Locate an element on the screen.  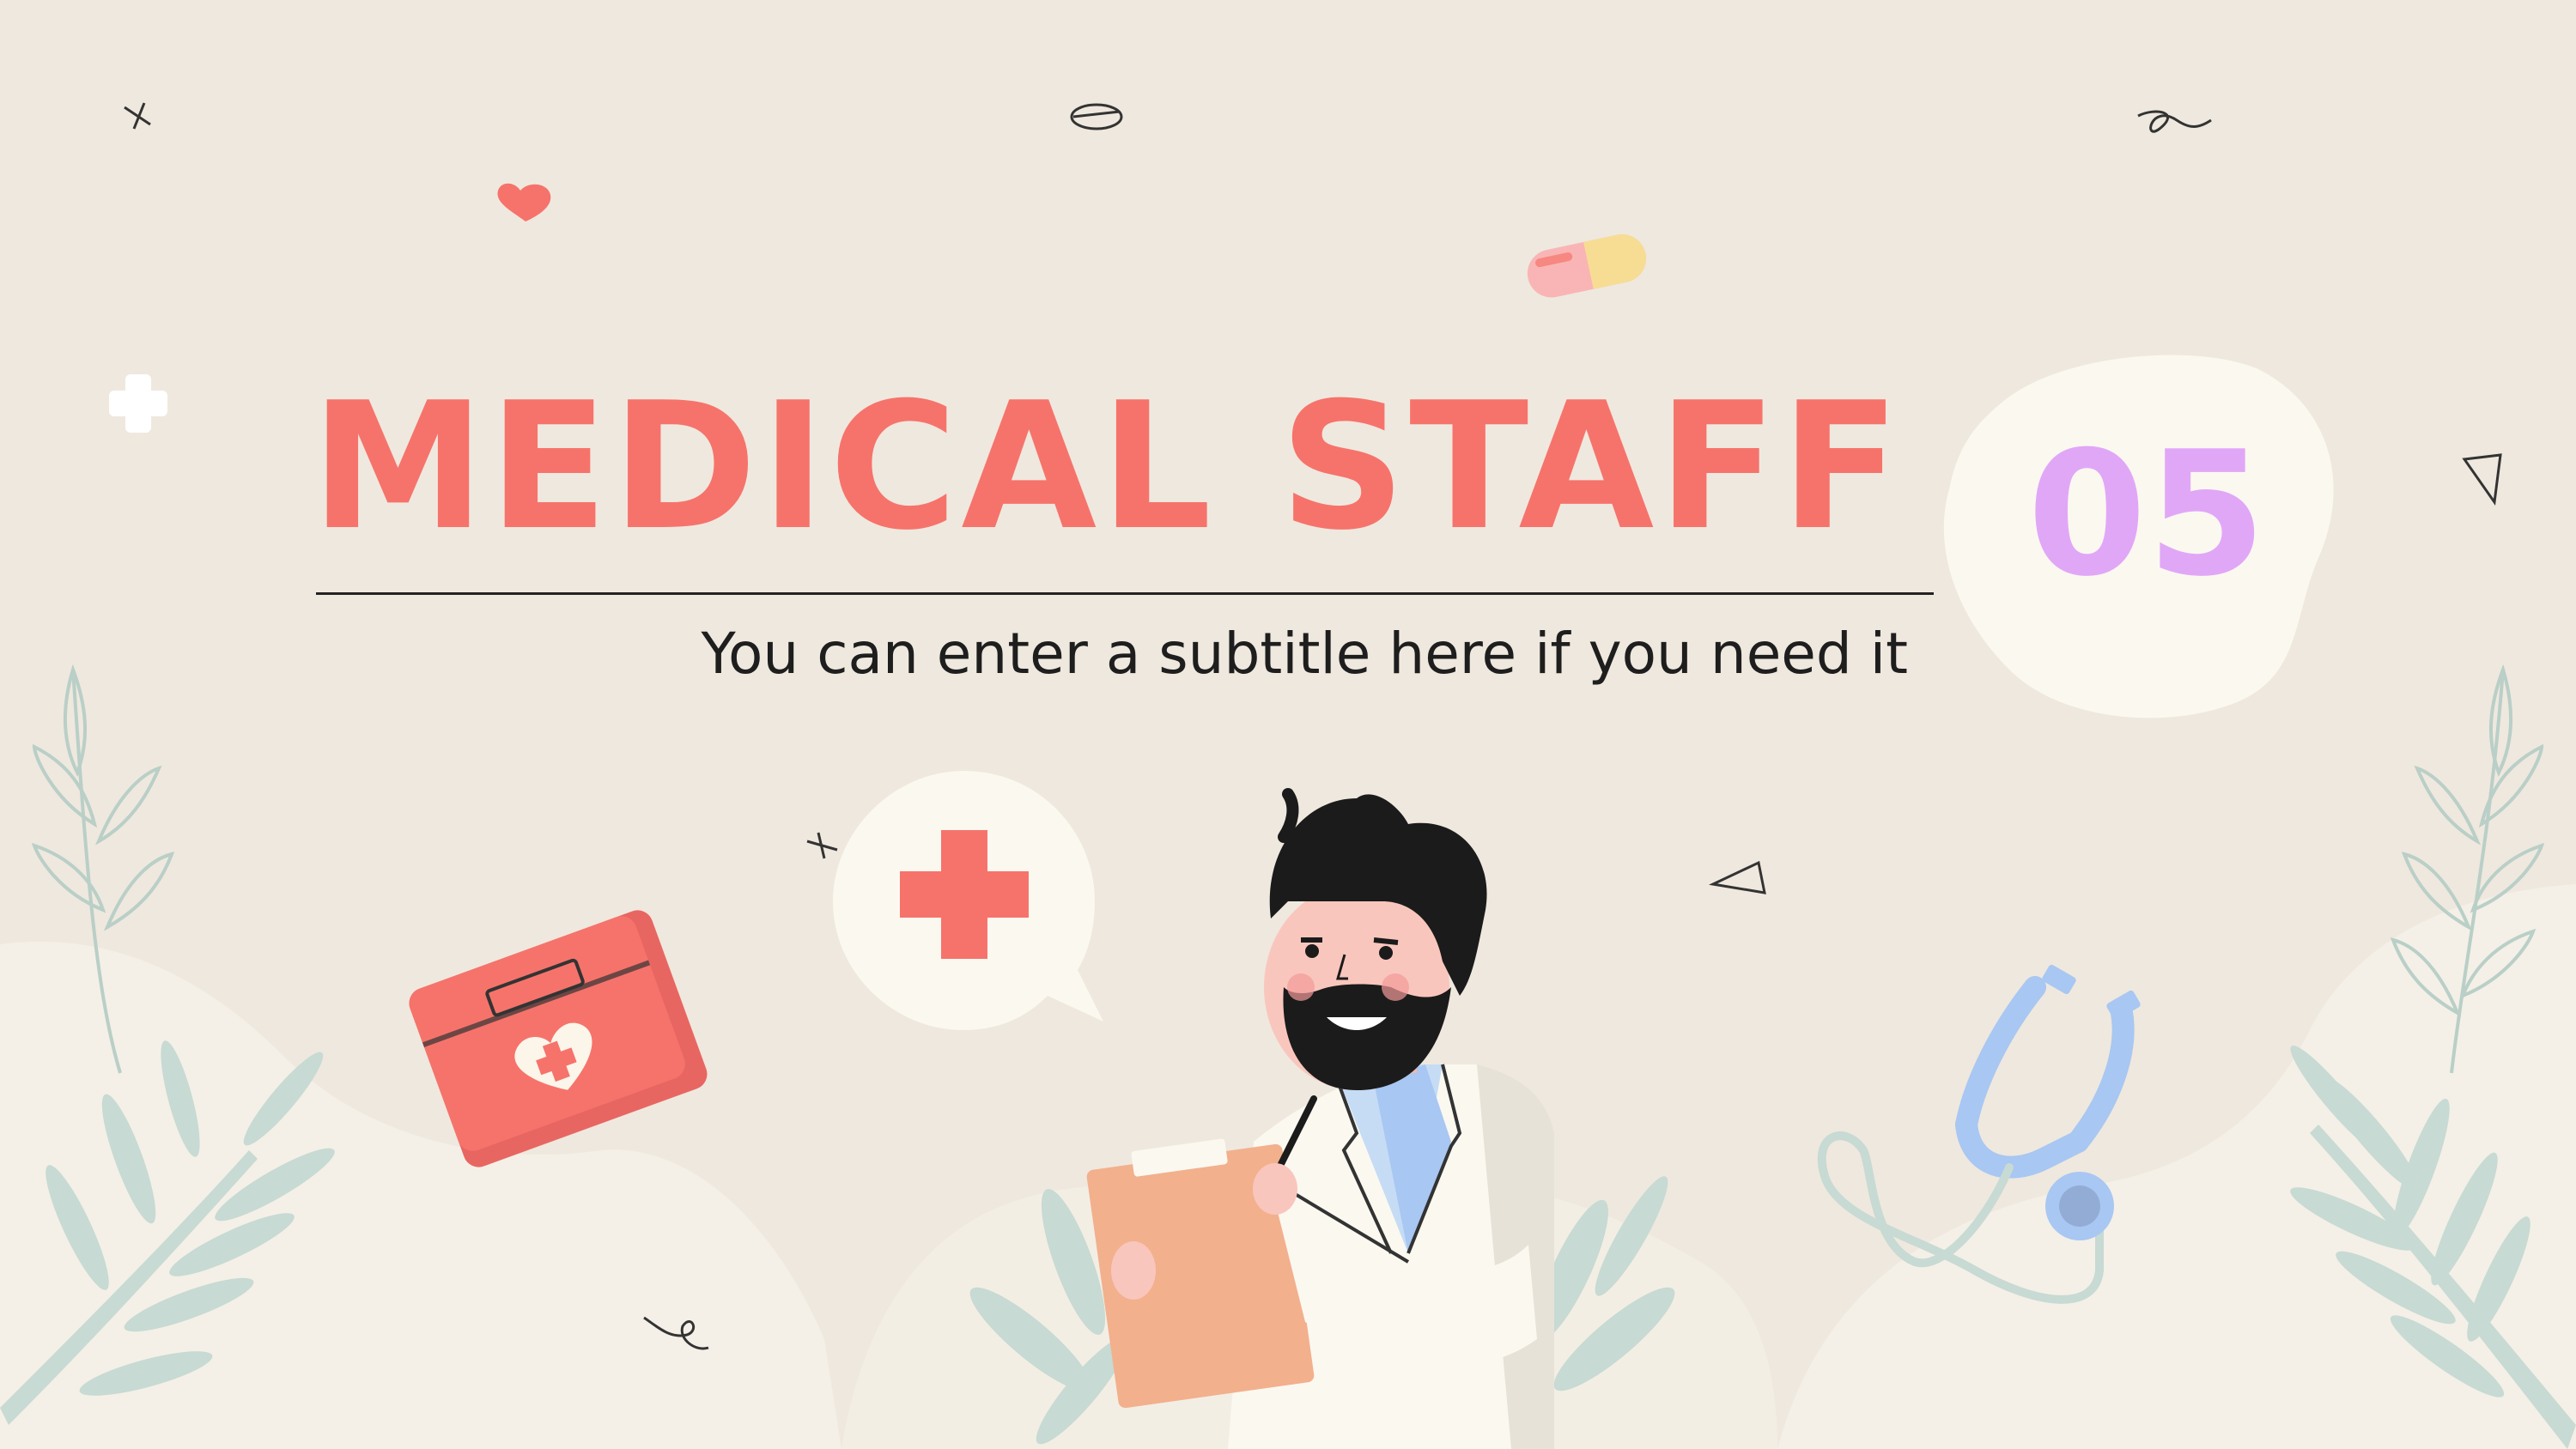
heart-icon is located at coordinates (524, 202).